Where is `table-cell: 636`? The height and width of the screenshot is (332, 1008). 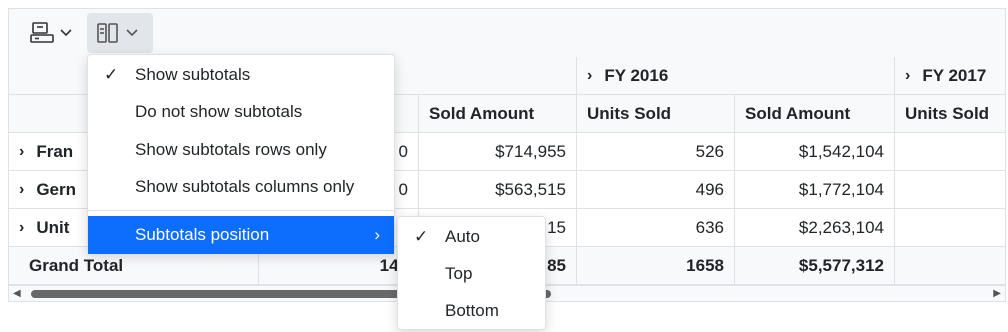 table-cell: 636 is located at coordinates (656, 228).